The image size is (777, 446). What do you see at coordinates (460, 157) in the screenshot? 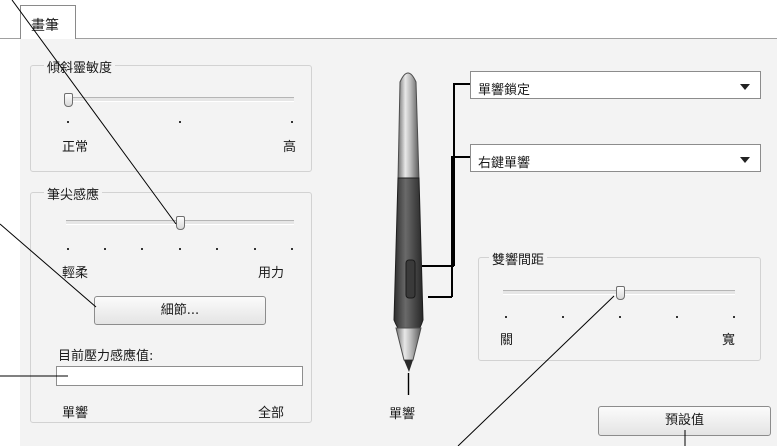
I see `lower-button-callout-top` at bounding box center [460, 157].